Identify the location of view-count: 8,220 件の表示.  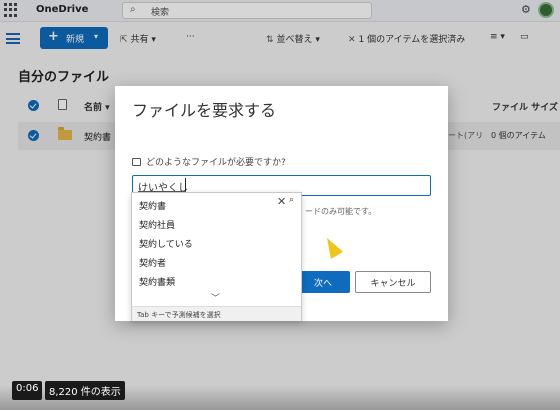
(85, 390).